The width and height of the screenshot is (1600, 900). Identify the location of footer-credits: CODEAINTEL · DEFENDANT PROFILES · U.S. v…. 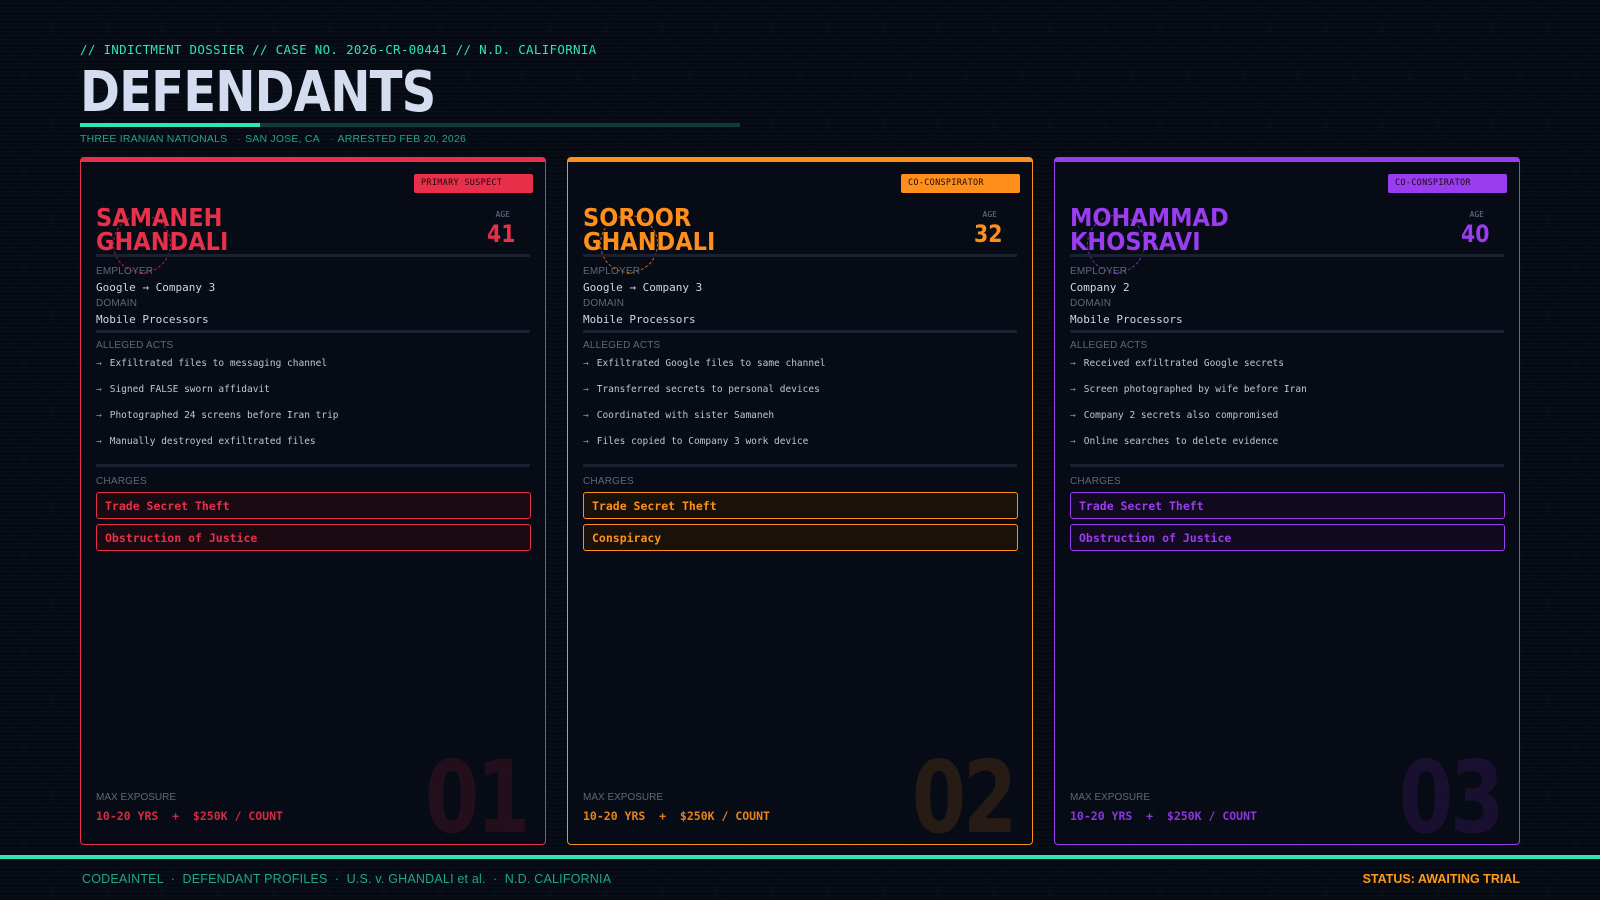
(347, 879).